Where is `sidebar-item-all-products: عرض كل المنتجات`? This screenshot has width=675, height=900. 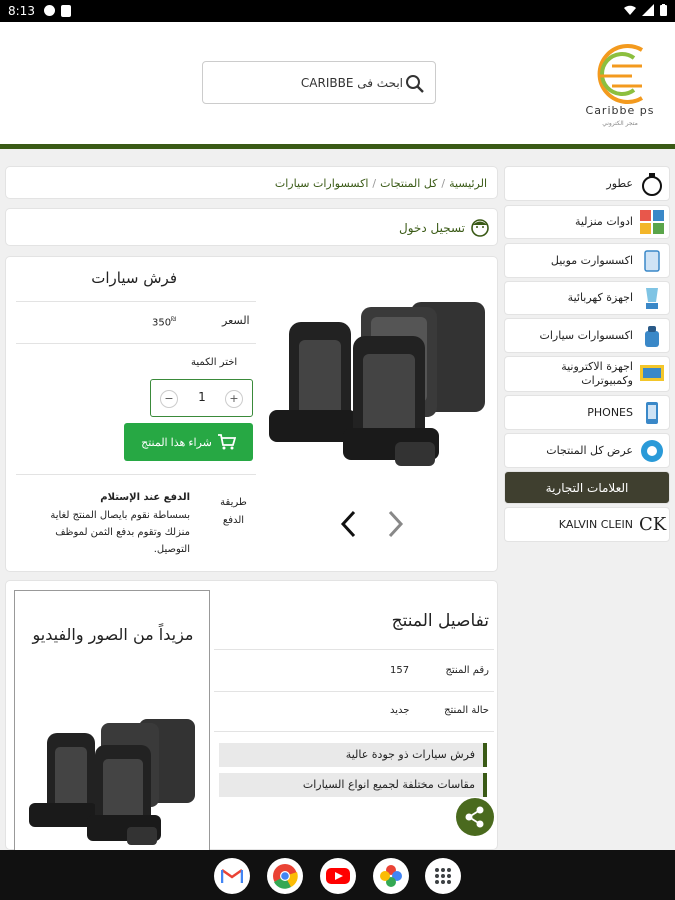
sidebar-item-all-products: عرض كل المنتجات is located at coordinates (587, 450).